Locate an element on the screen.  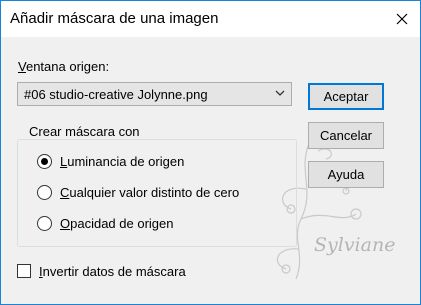
radio-nonzero-label: Cualquier valor distinto de cero is located at coordinates (149, 192).